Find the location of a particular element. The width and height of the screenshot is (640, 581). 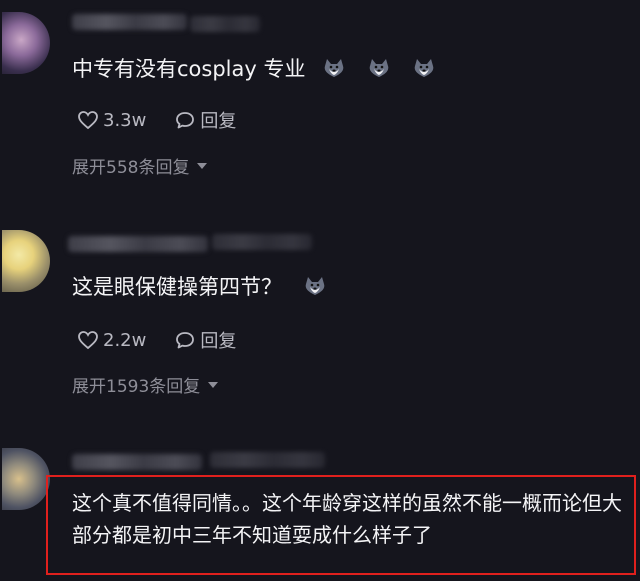

like-count: 2.2w is located at coordinates (125, 340).